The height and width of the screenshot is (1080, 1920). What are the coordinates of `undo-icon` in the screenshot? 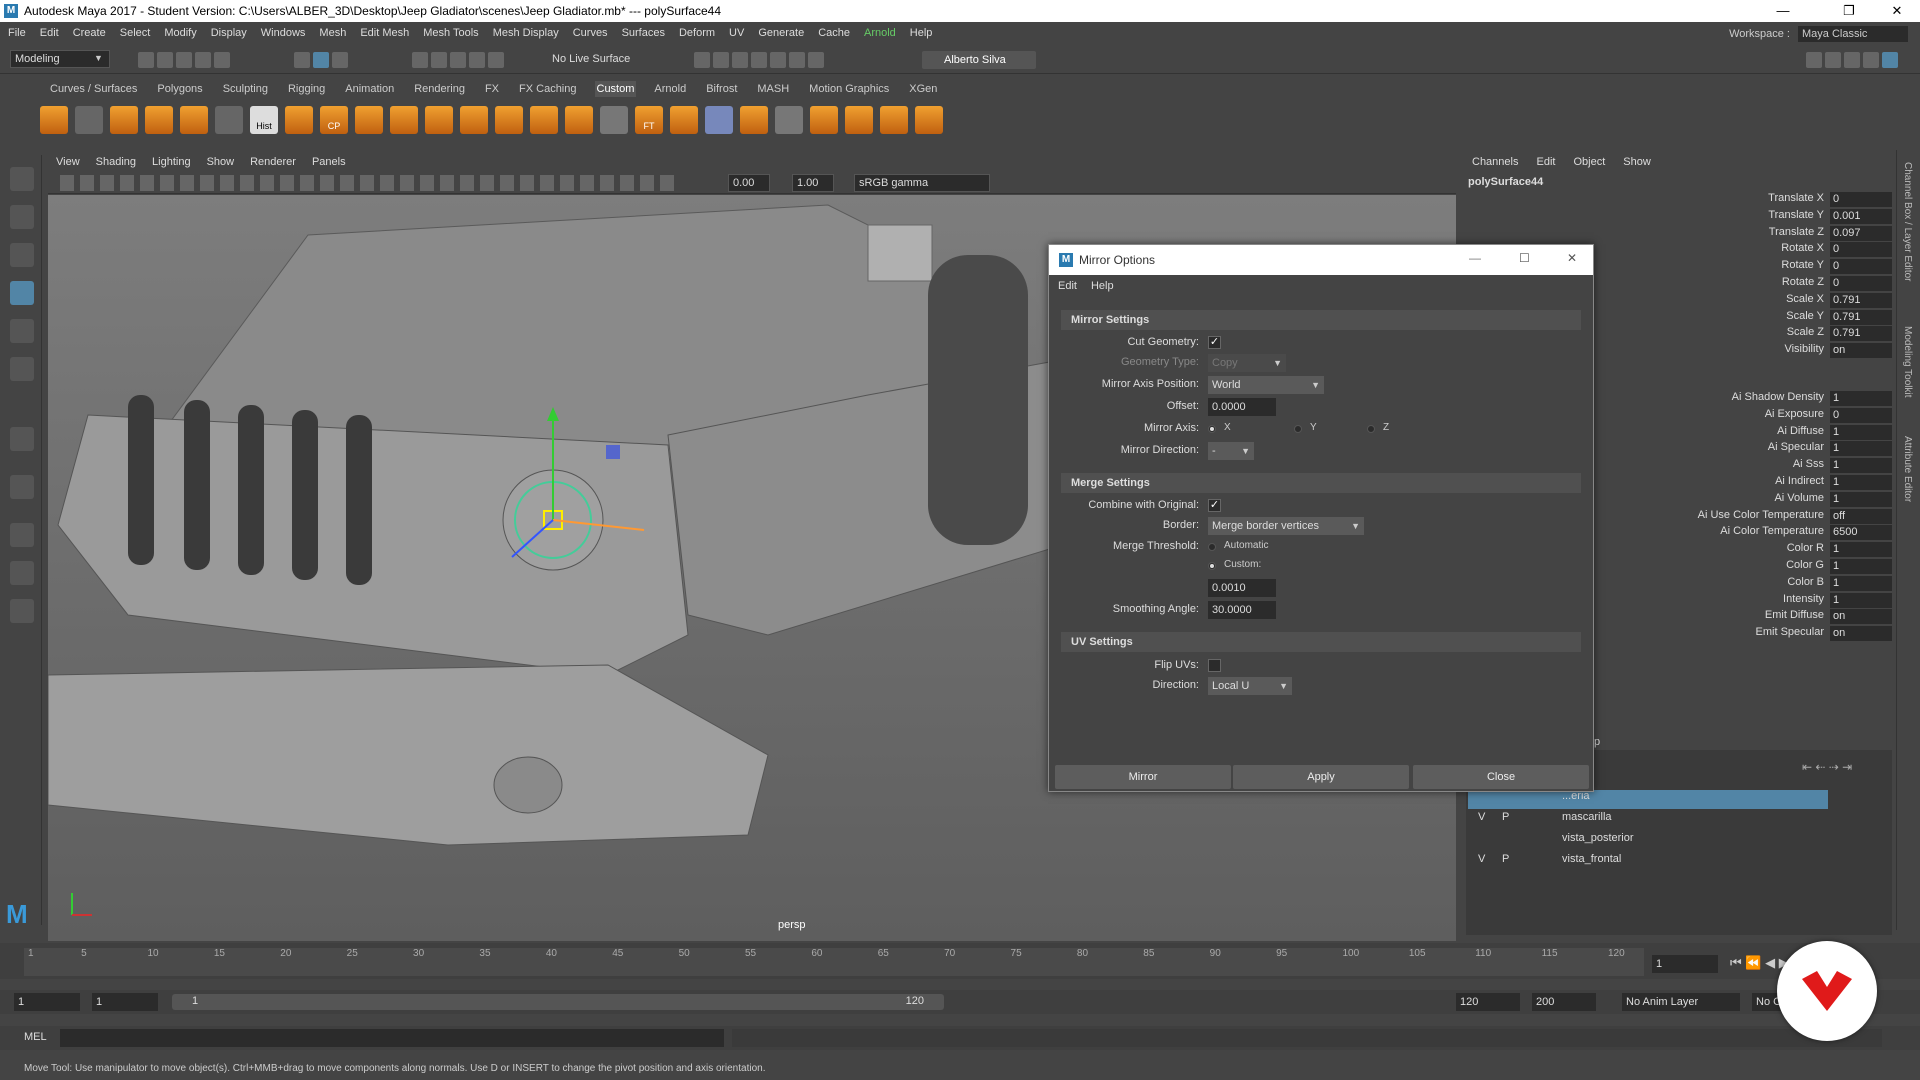 It's located at (203, 60).